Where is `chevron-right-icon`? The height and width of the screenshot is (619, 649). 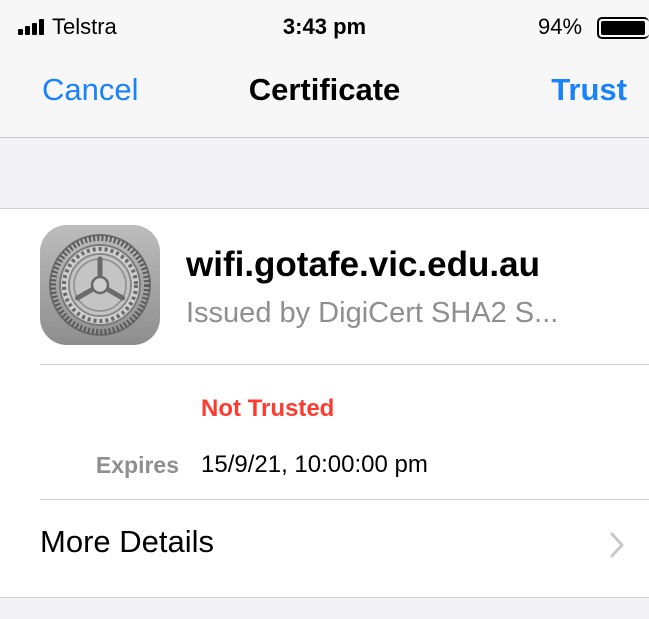 chevron-right-icon is located at coordinates (617, 545).